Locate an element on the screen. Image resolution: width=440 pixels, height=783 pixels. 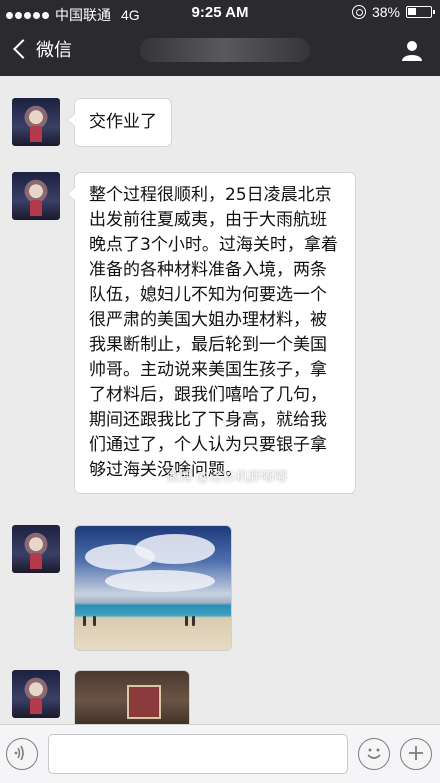
framed-picture-shape is located at coordinates (144, 702).